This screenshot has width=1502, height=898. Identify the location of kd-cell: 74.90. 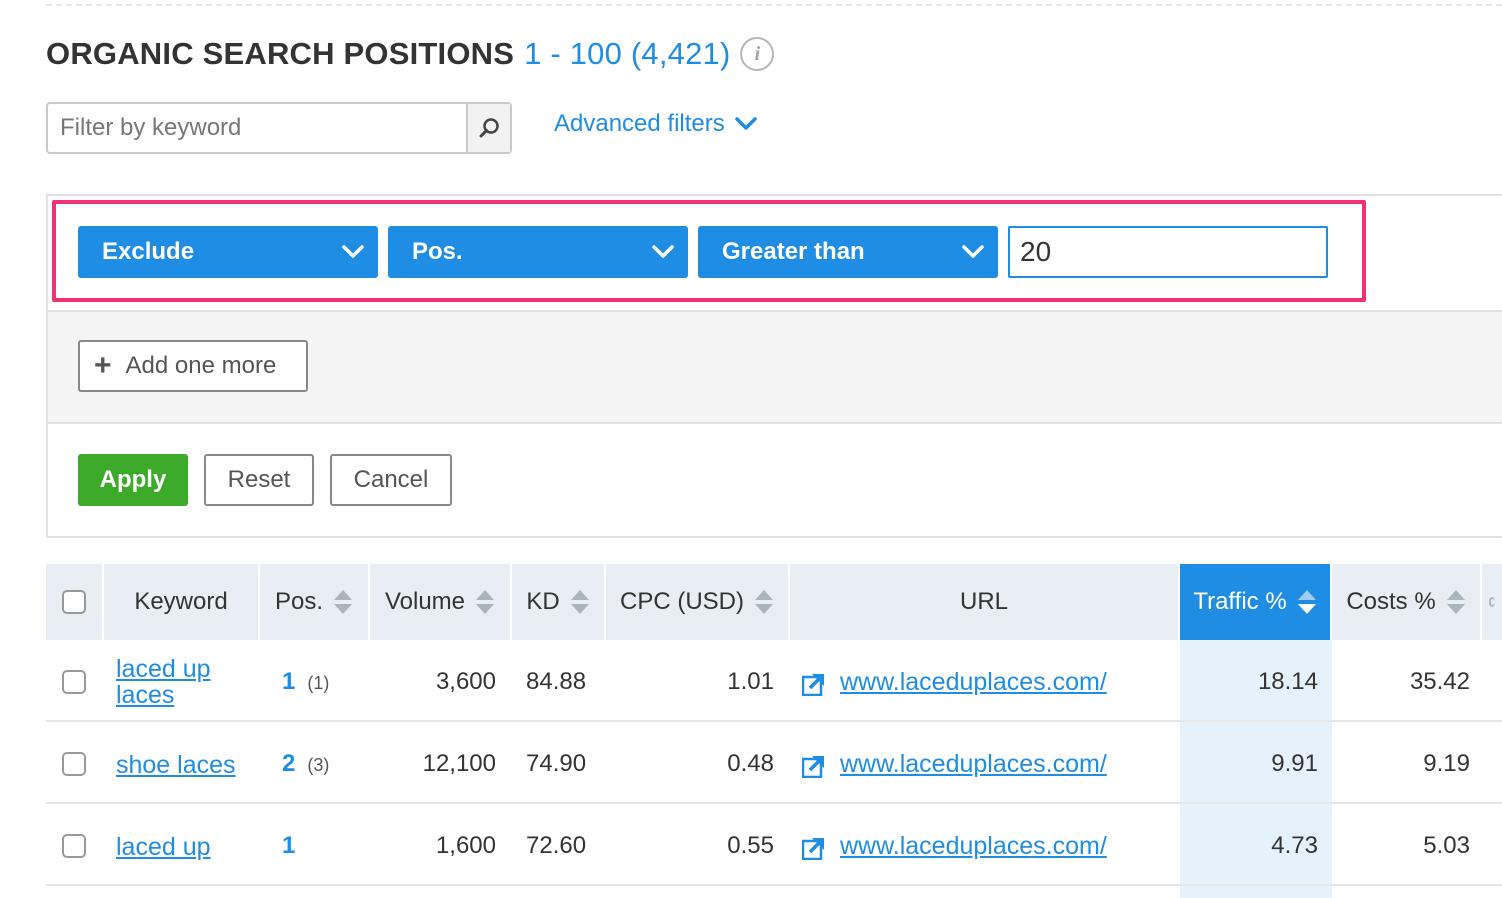
(556, 763).